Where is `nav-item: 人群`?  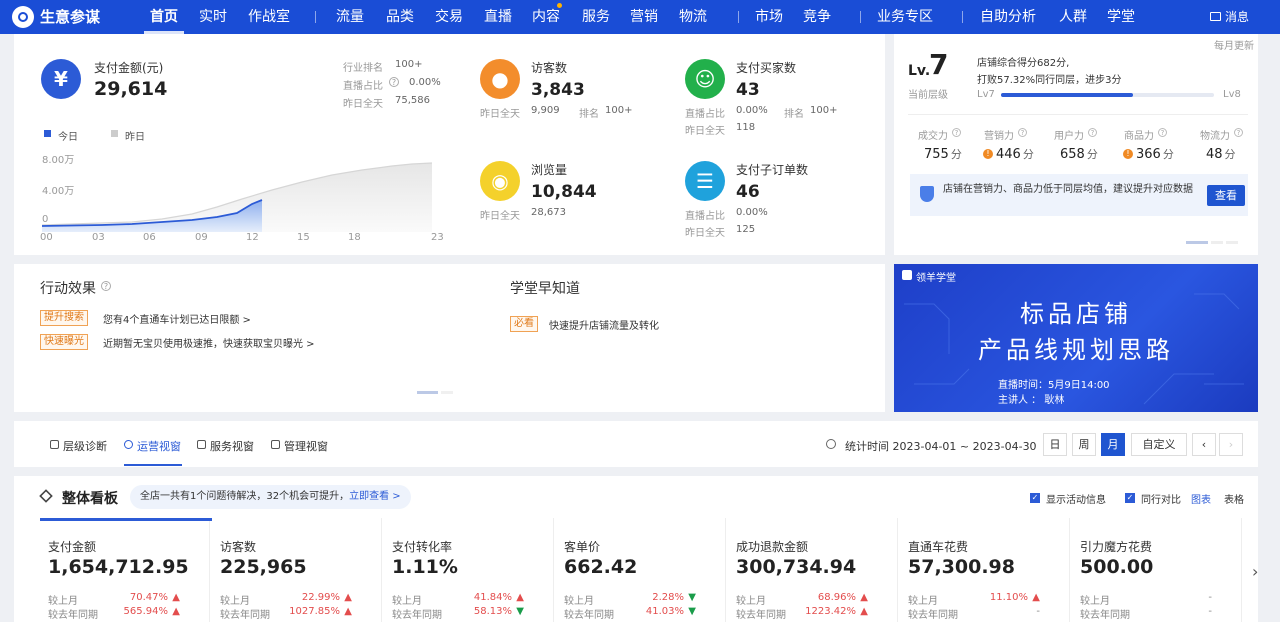 nav-item: 人群 is located at coordinates (1073, 17).